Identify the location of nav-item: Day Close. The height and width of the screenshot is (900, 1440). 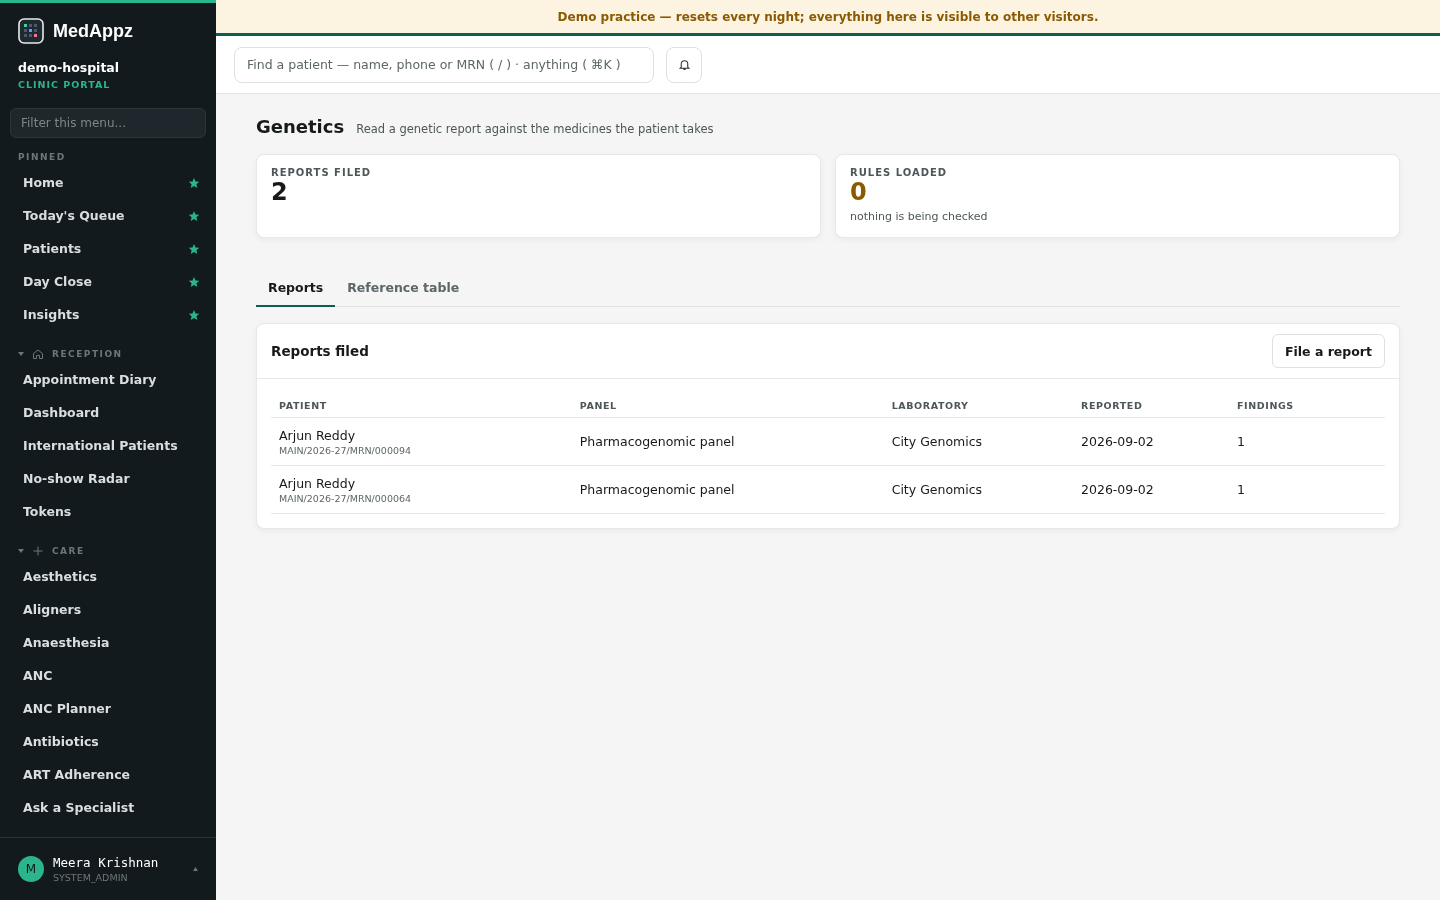
(108, 281).